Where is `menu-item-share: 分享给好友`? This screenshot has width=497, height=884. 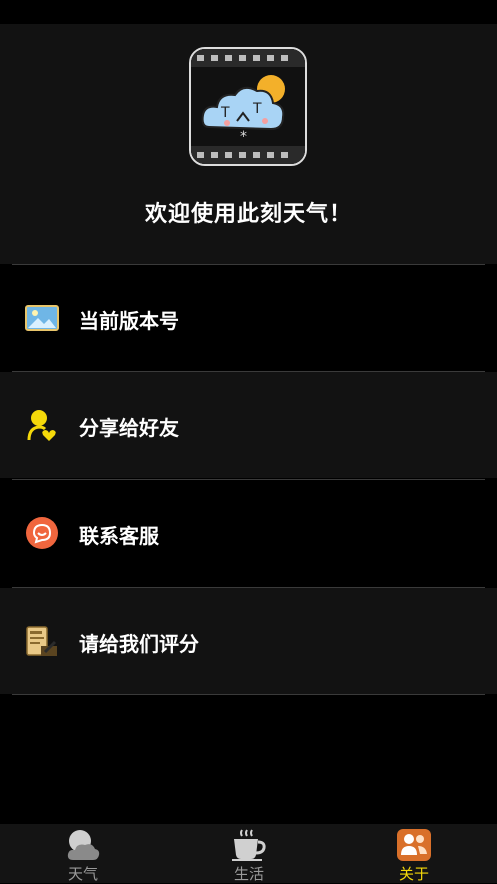
menu-item-share: 分享给好友 is located at coordinates (248, 425).